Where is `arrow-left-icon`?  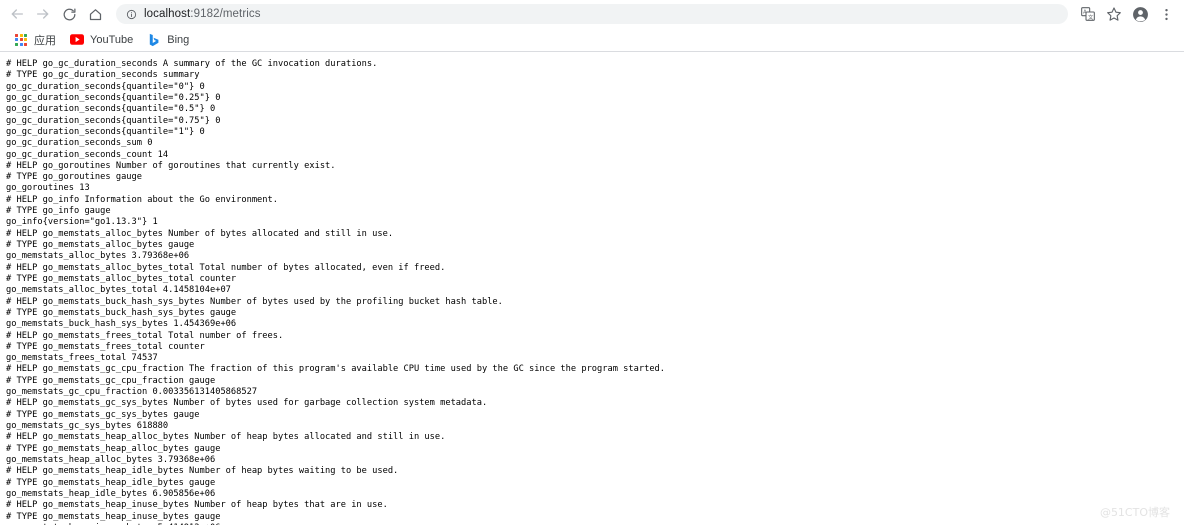 arrow-left-icon is located at coordinates (17, 14).